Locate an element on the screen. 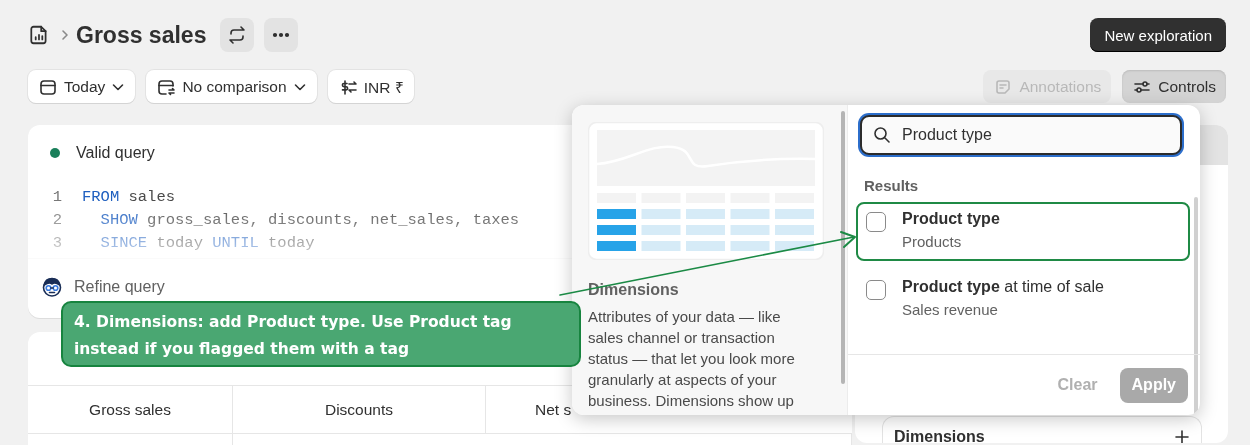 The height and width of the screenshot is (445, 1250). column-header: Discounts is located at coordinates (359, 409).